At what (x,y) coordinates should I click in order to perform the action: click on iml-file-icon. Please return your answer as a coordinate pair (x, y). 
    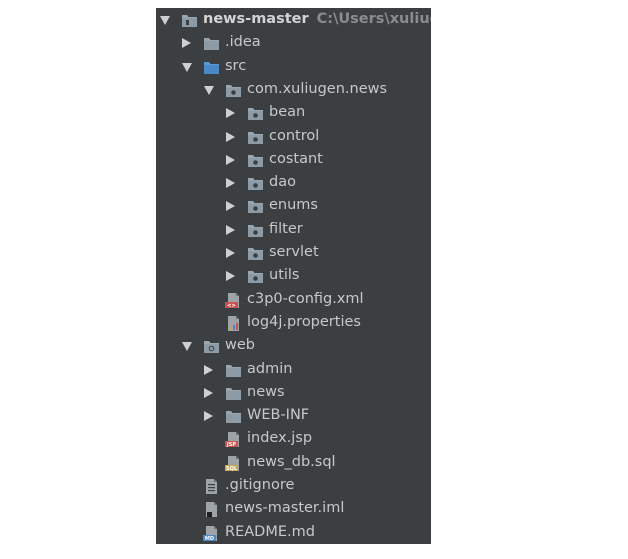
    Looking at the image, I should click on (211, 509).